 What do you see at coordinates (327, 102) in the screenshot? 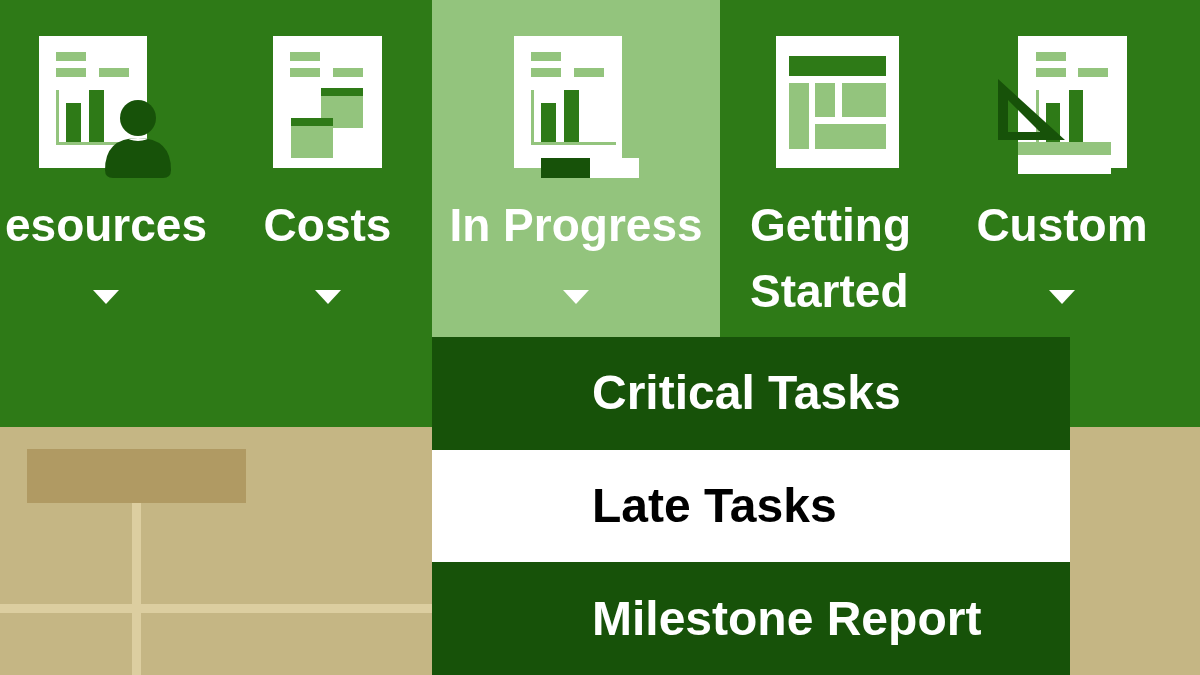
I see `report-with-tables-icon` at bounding box center [327, 102].